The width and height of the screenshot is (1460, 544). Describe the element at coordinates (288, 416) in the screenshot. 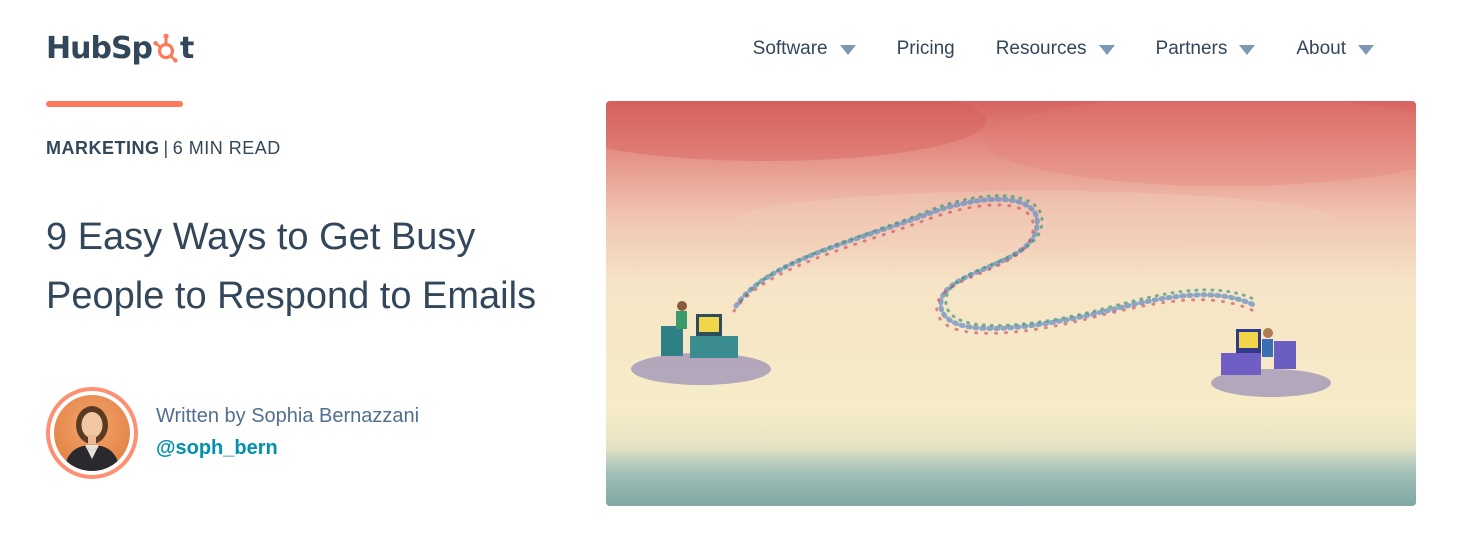

I see `author-byline: Written by Sophia Bernazzani` at that location.